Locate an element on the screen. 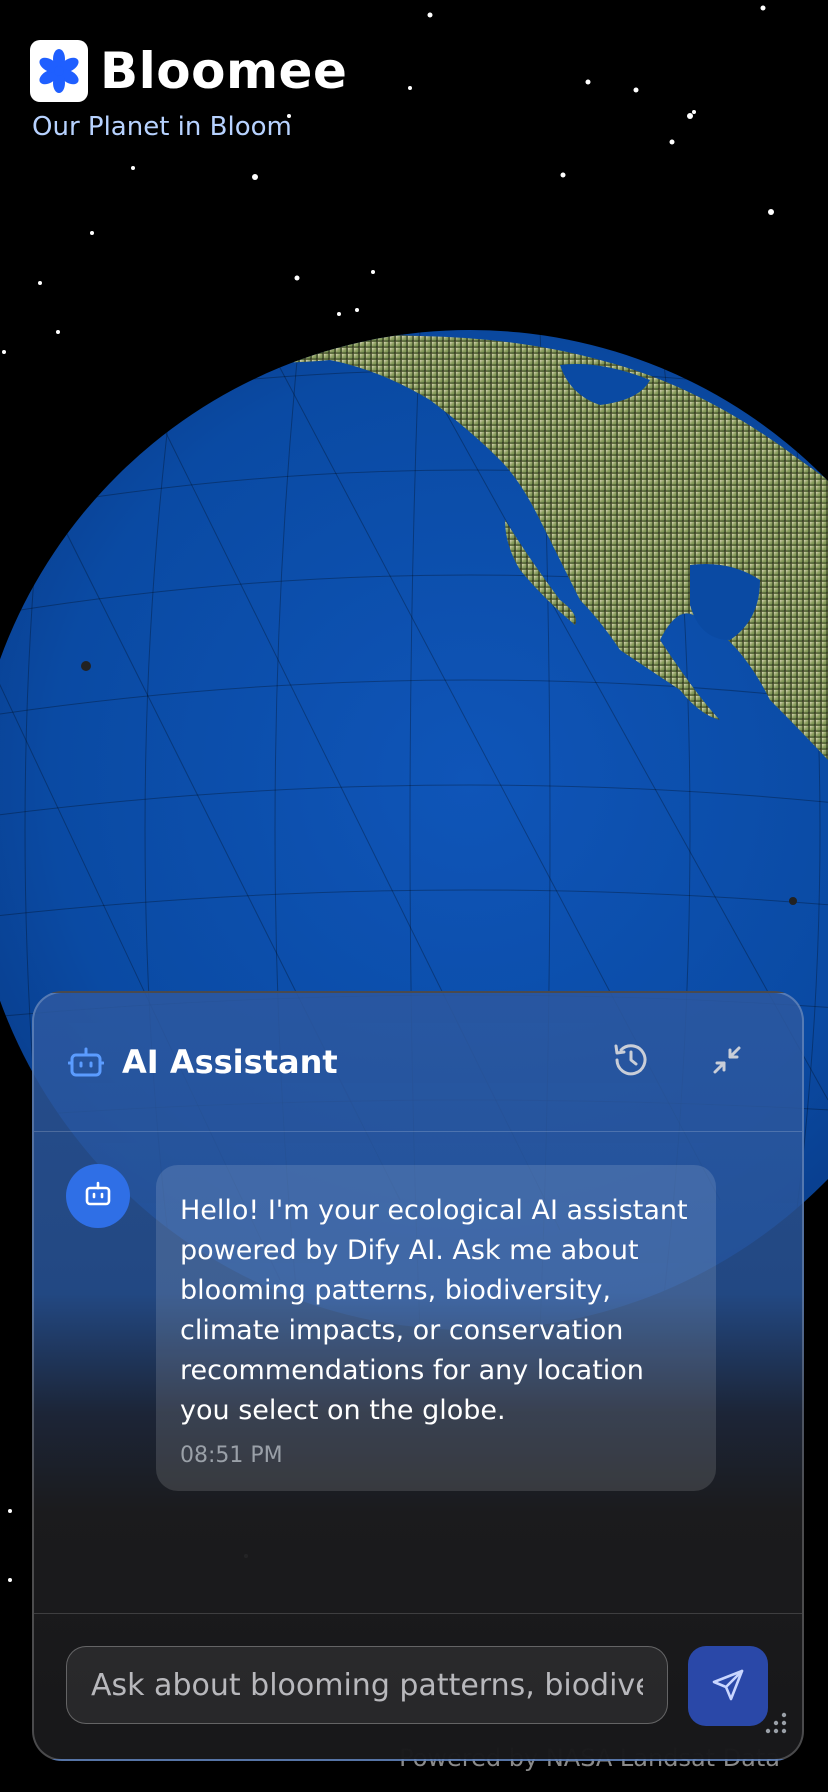  minimize-button is located at coordinates (727, 1062).